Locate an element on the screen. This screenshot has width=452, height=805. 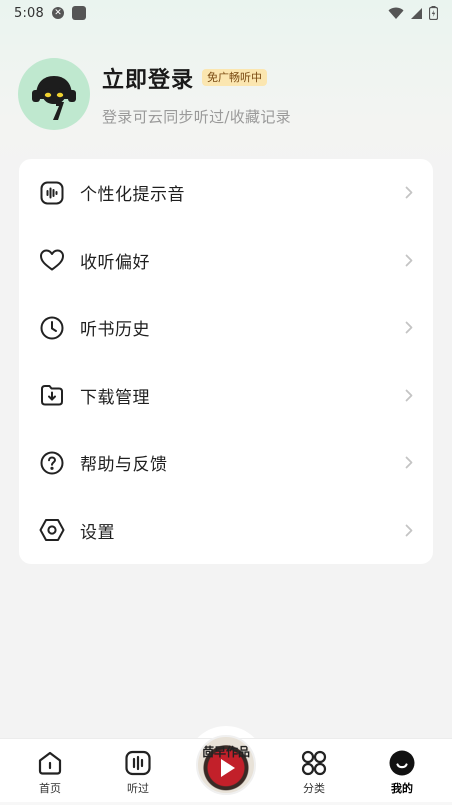
nav-item-home: 首页 is located at coordinates (50, 772).